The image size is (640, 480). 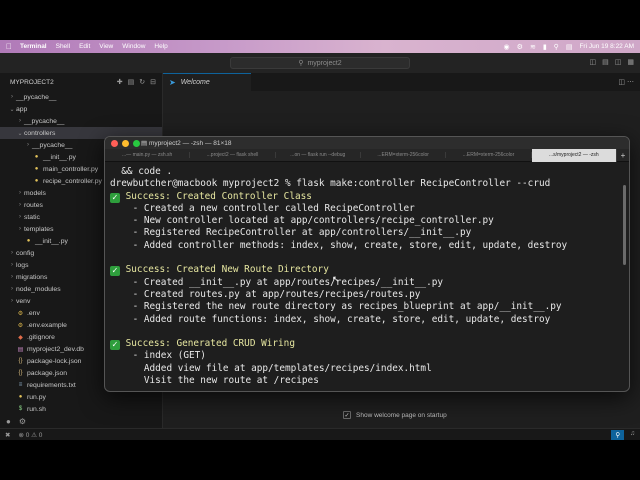 What do you see at coordinates (216, 196) in the screenshot?
I see `terminal-success-text: Success: Created Controller Class` at bounding box center [216, 196].